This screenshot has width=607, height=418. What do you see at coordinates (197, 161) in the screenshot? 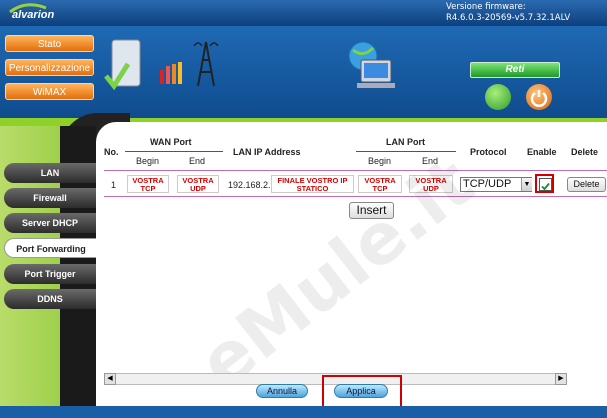
I see `header-wan-end: End` at bounding box center [197, 161].